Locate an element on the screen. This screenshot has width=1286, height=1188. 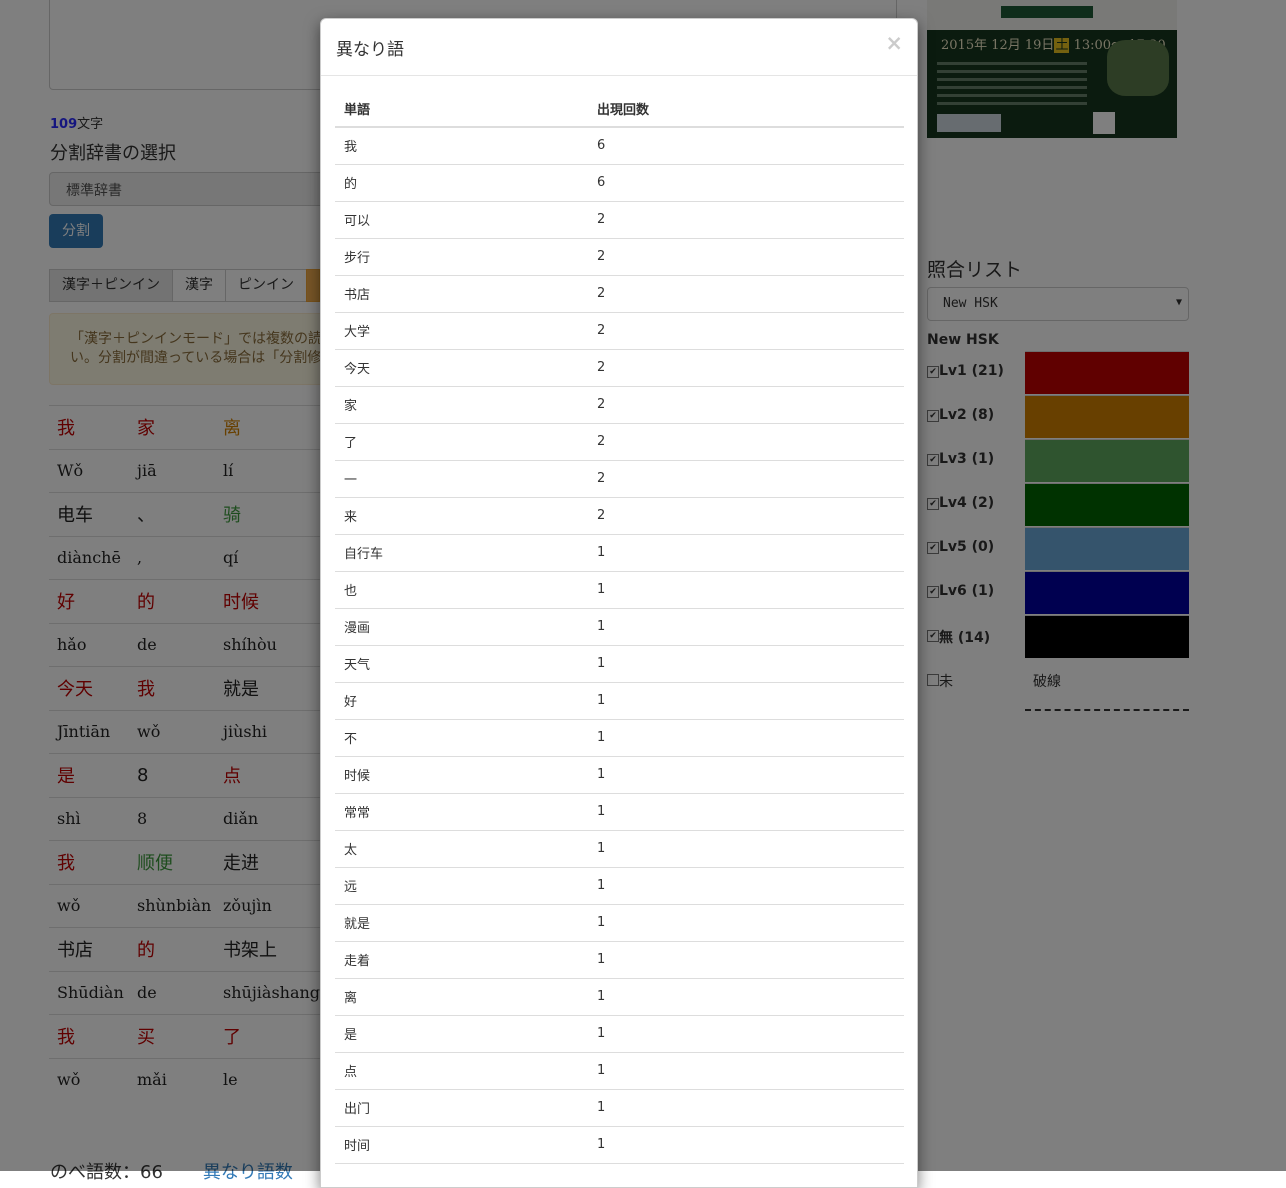
table-row: 常常 1 is located at coordinates (619, 812).